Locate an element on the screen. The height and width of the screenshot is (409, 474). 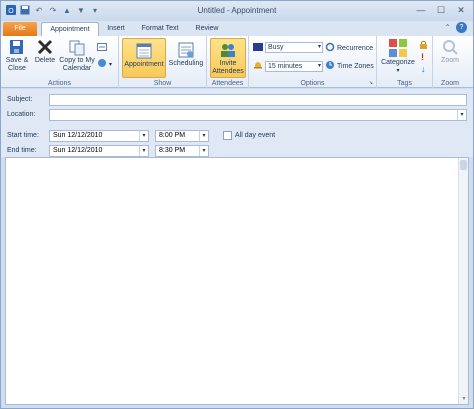
end-date-picker: Sun 12/12/2010 ▾ is located at coordinates (99, 151).